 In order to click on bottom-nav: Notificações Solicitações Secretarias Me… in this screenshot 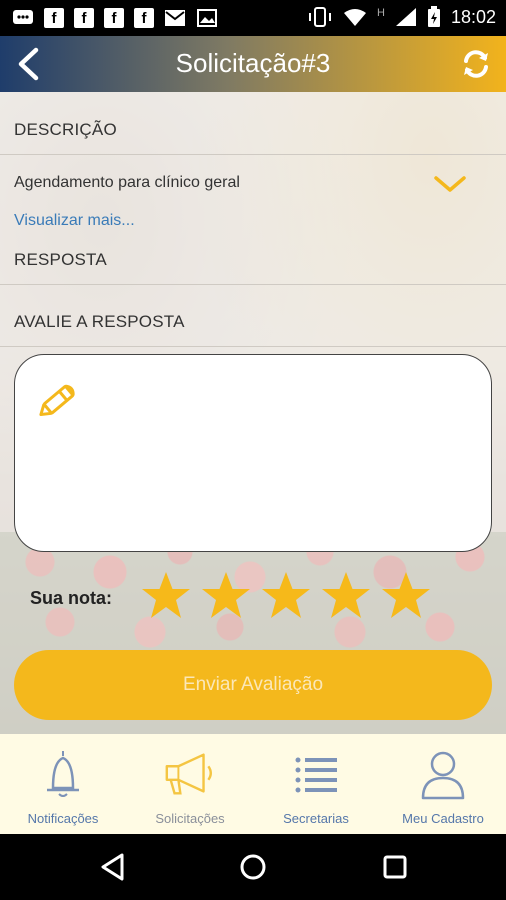, I will do `click(253, 784)`.